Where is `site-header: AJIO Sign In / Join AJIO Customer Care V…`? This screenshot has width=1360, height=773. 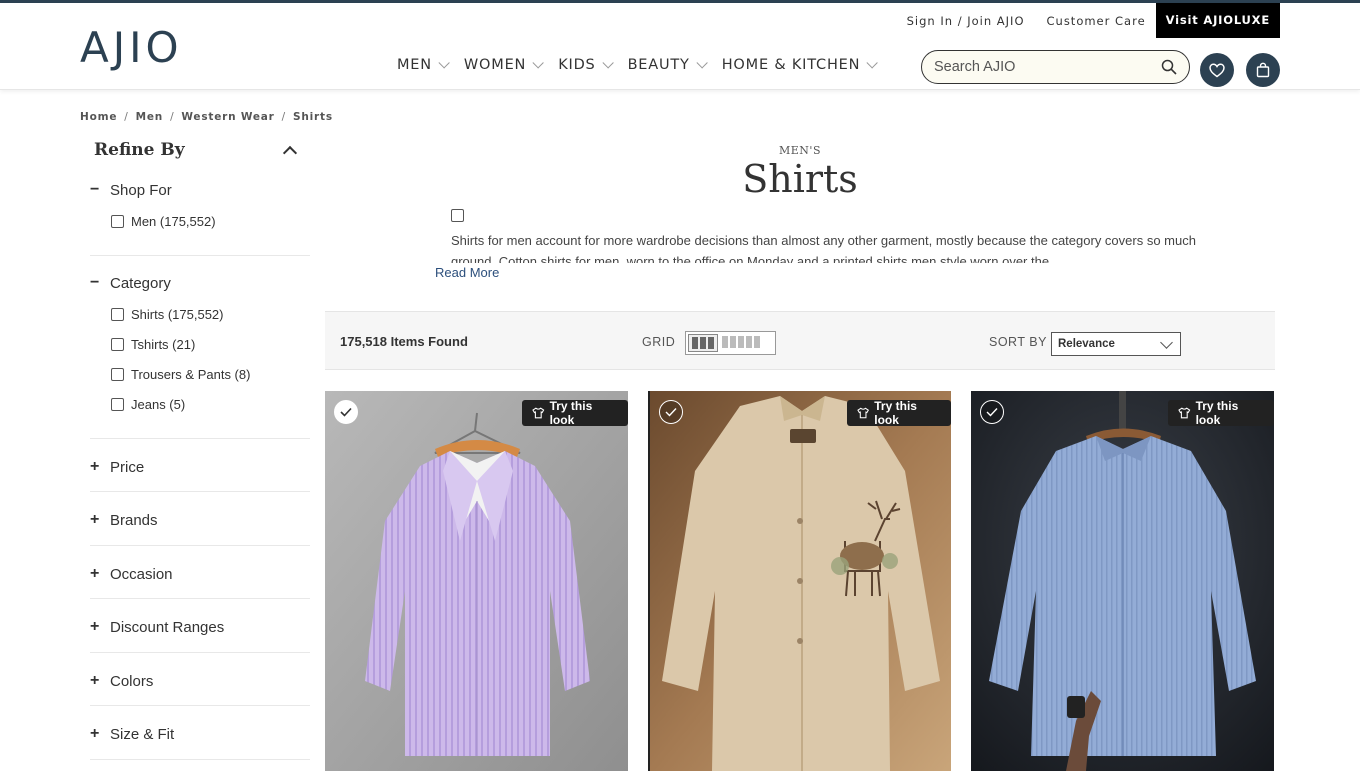 site-header: AJIO Sign In / Join AJIO Customer Care V… is located at coordinates (680, 46).